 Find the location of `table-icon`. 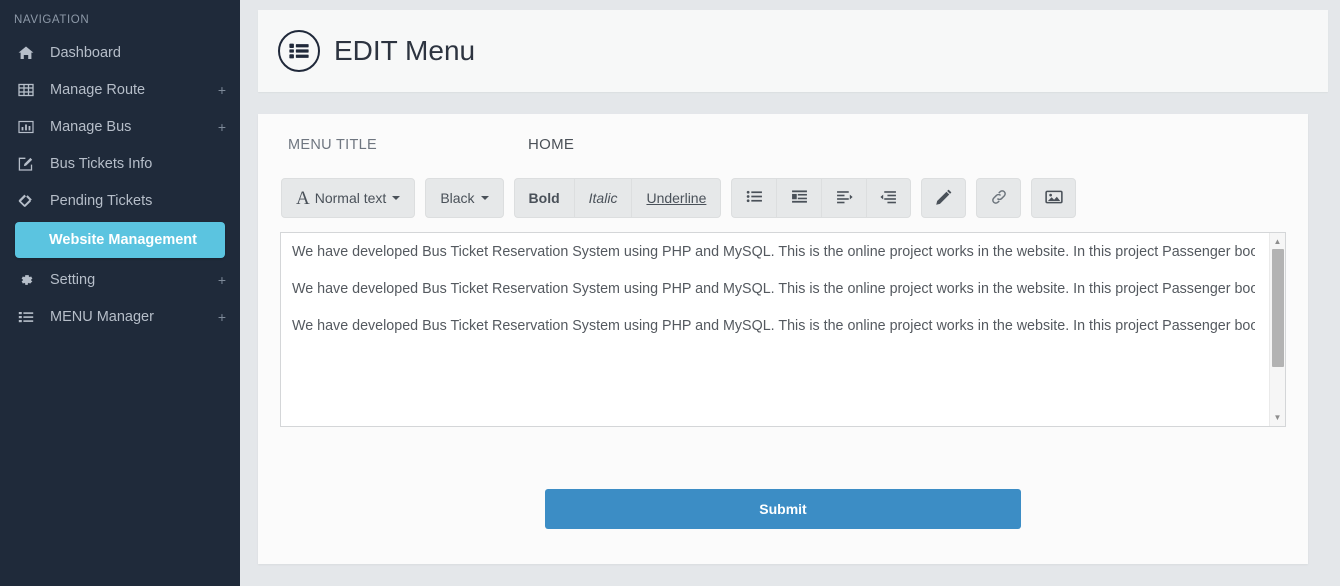

table-icon is located at coordinates (30, 90).